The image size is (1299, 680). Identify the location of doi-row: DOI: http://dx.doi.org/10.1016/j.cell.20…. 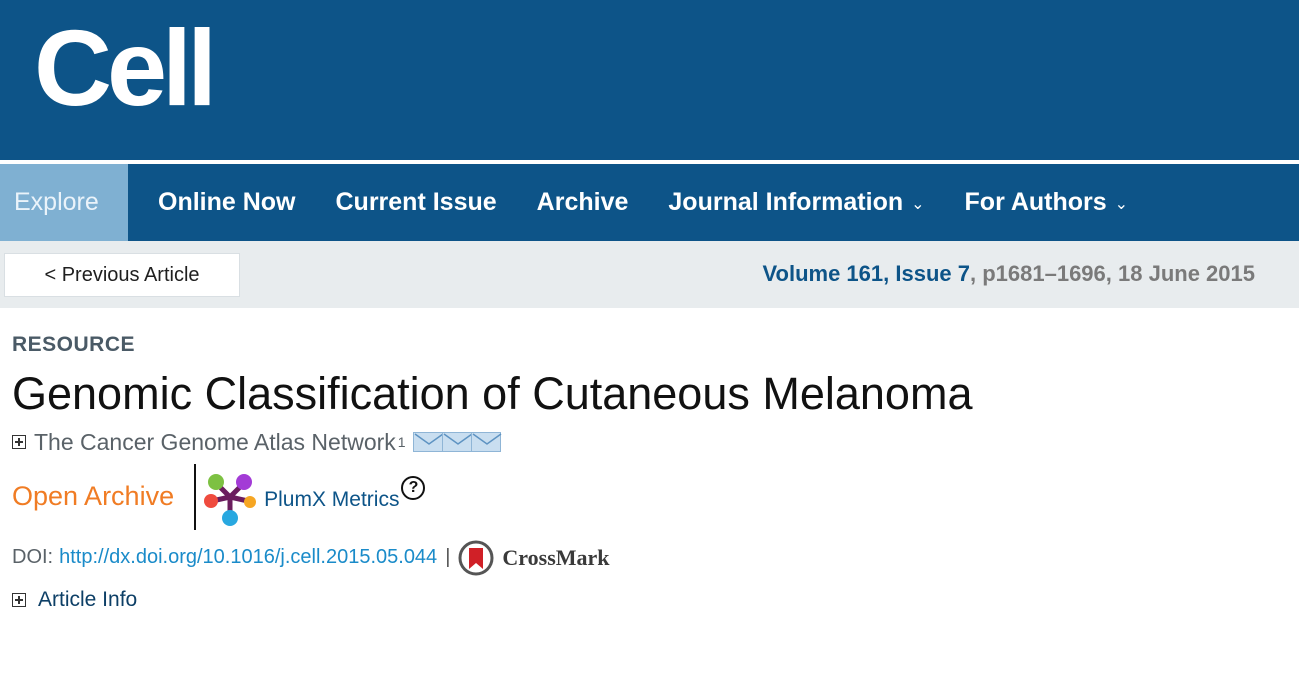
(649, 558).